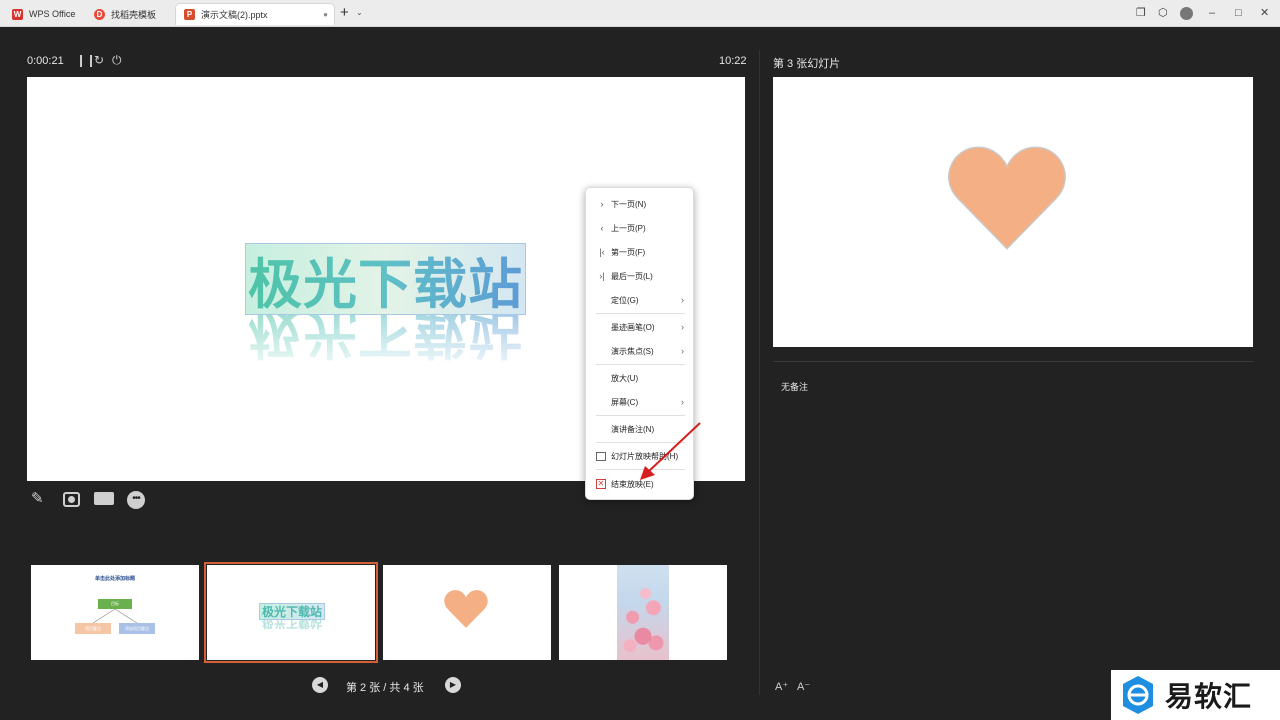 This screenshot has height=720, width=1280. Describe the element at coordinates (115, 616) in the screenshot. I see `diagram-connectors` at that location.